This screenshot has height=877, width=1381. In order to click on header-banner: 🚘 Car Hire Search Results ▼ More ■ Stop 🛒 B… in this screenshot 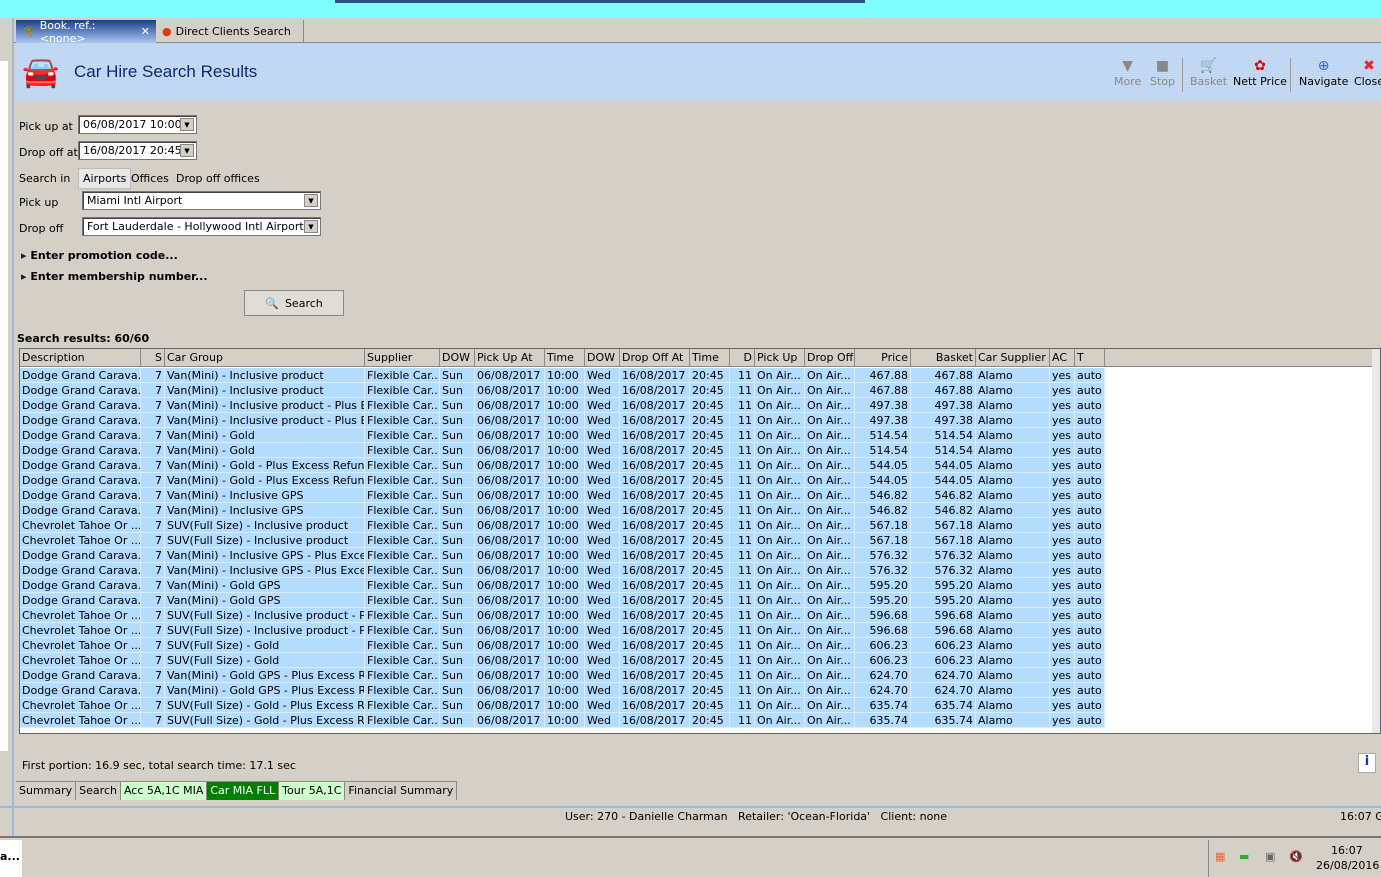, I will do `click(698, 72)`.